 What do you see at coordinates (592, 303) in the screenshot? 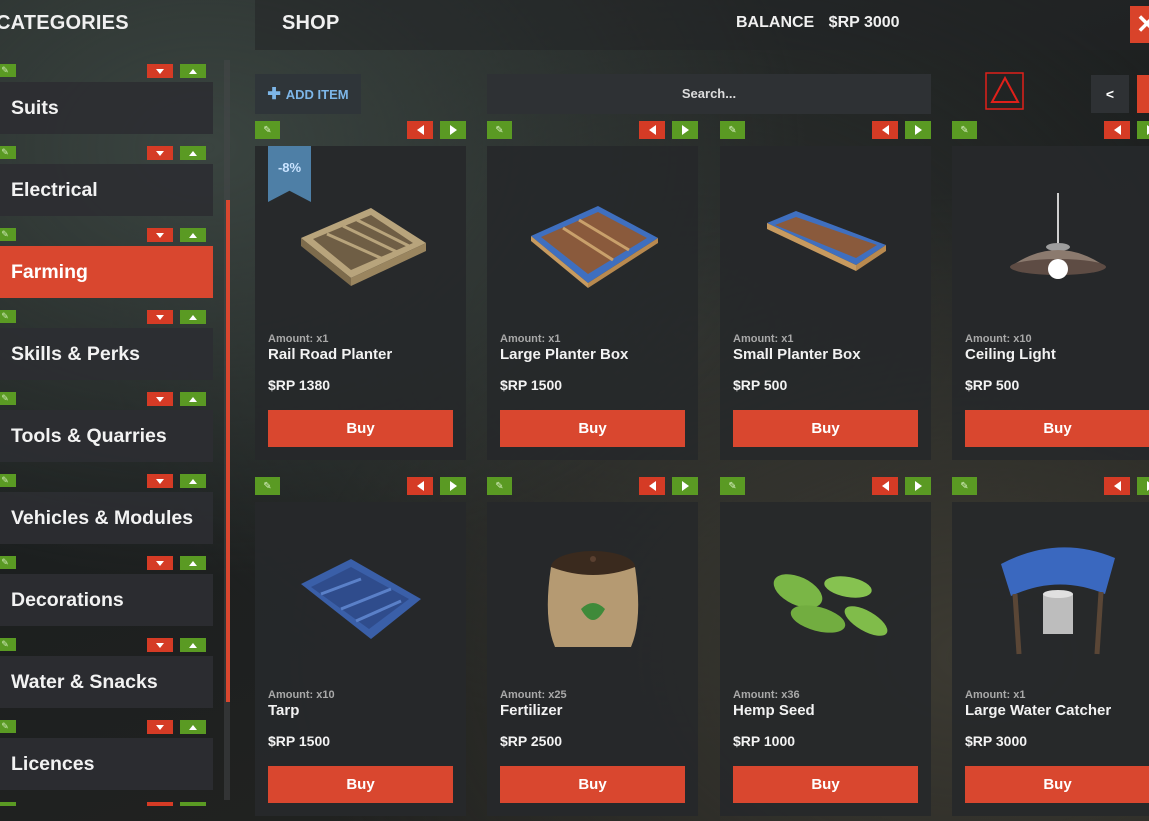
I see `product-card: Amount: x1 Large Planter Box $RP 1500 Buy` at bounding box center [592, 303].